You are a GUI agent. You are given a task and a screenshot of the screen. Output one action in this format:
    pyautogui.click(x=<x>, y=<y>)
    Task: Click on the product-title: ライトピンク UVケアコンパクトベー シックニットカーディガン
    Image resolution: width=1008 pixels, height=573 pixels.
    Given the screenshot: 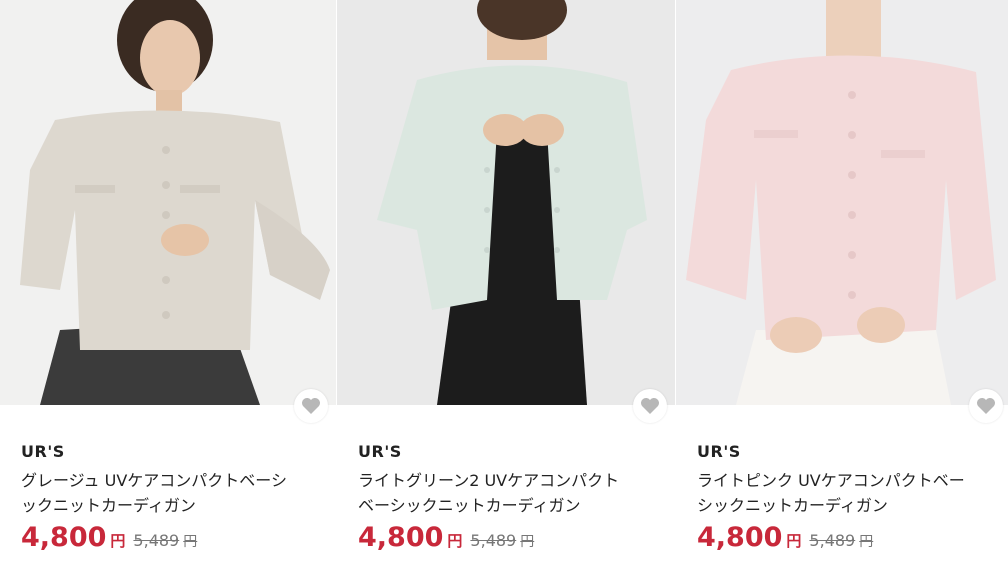 What is the action you would take?
    pyautogui.click(x=847, y=493)
    